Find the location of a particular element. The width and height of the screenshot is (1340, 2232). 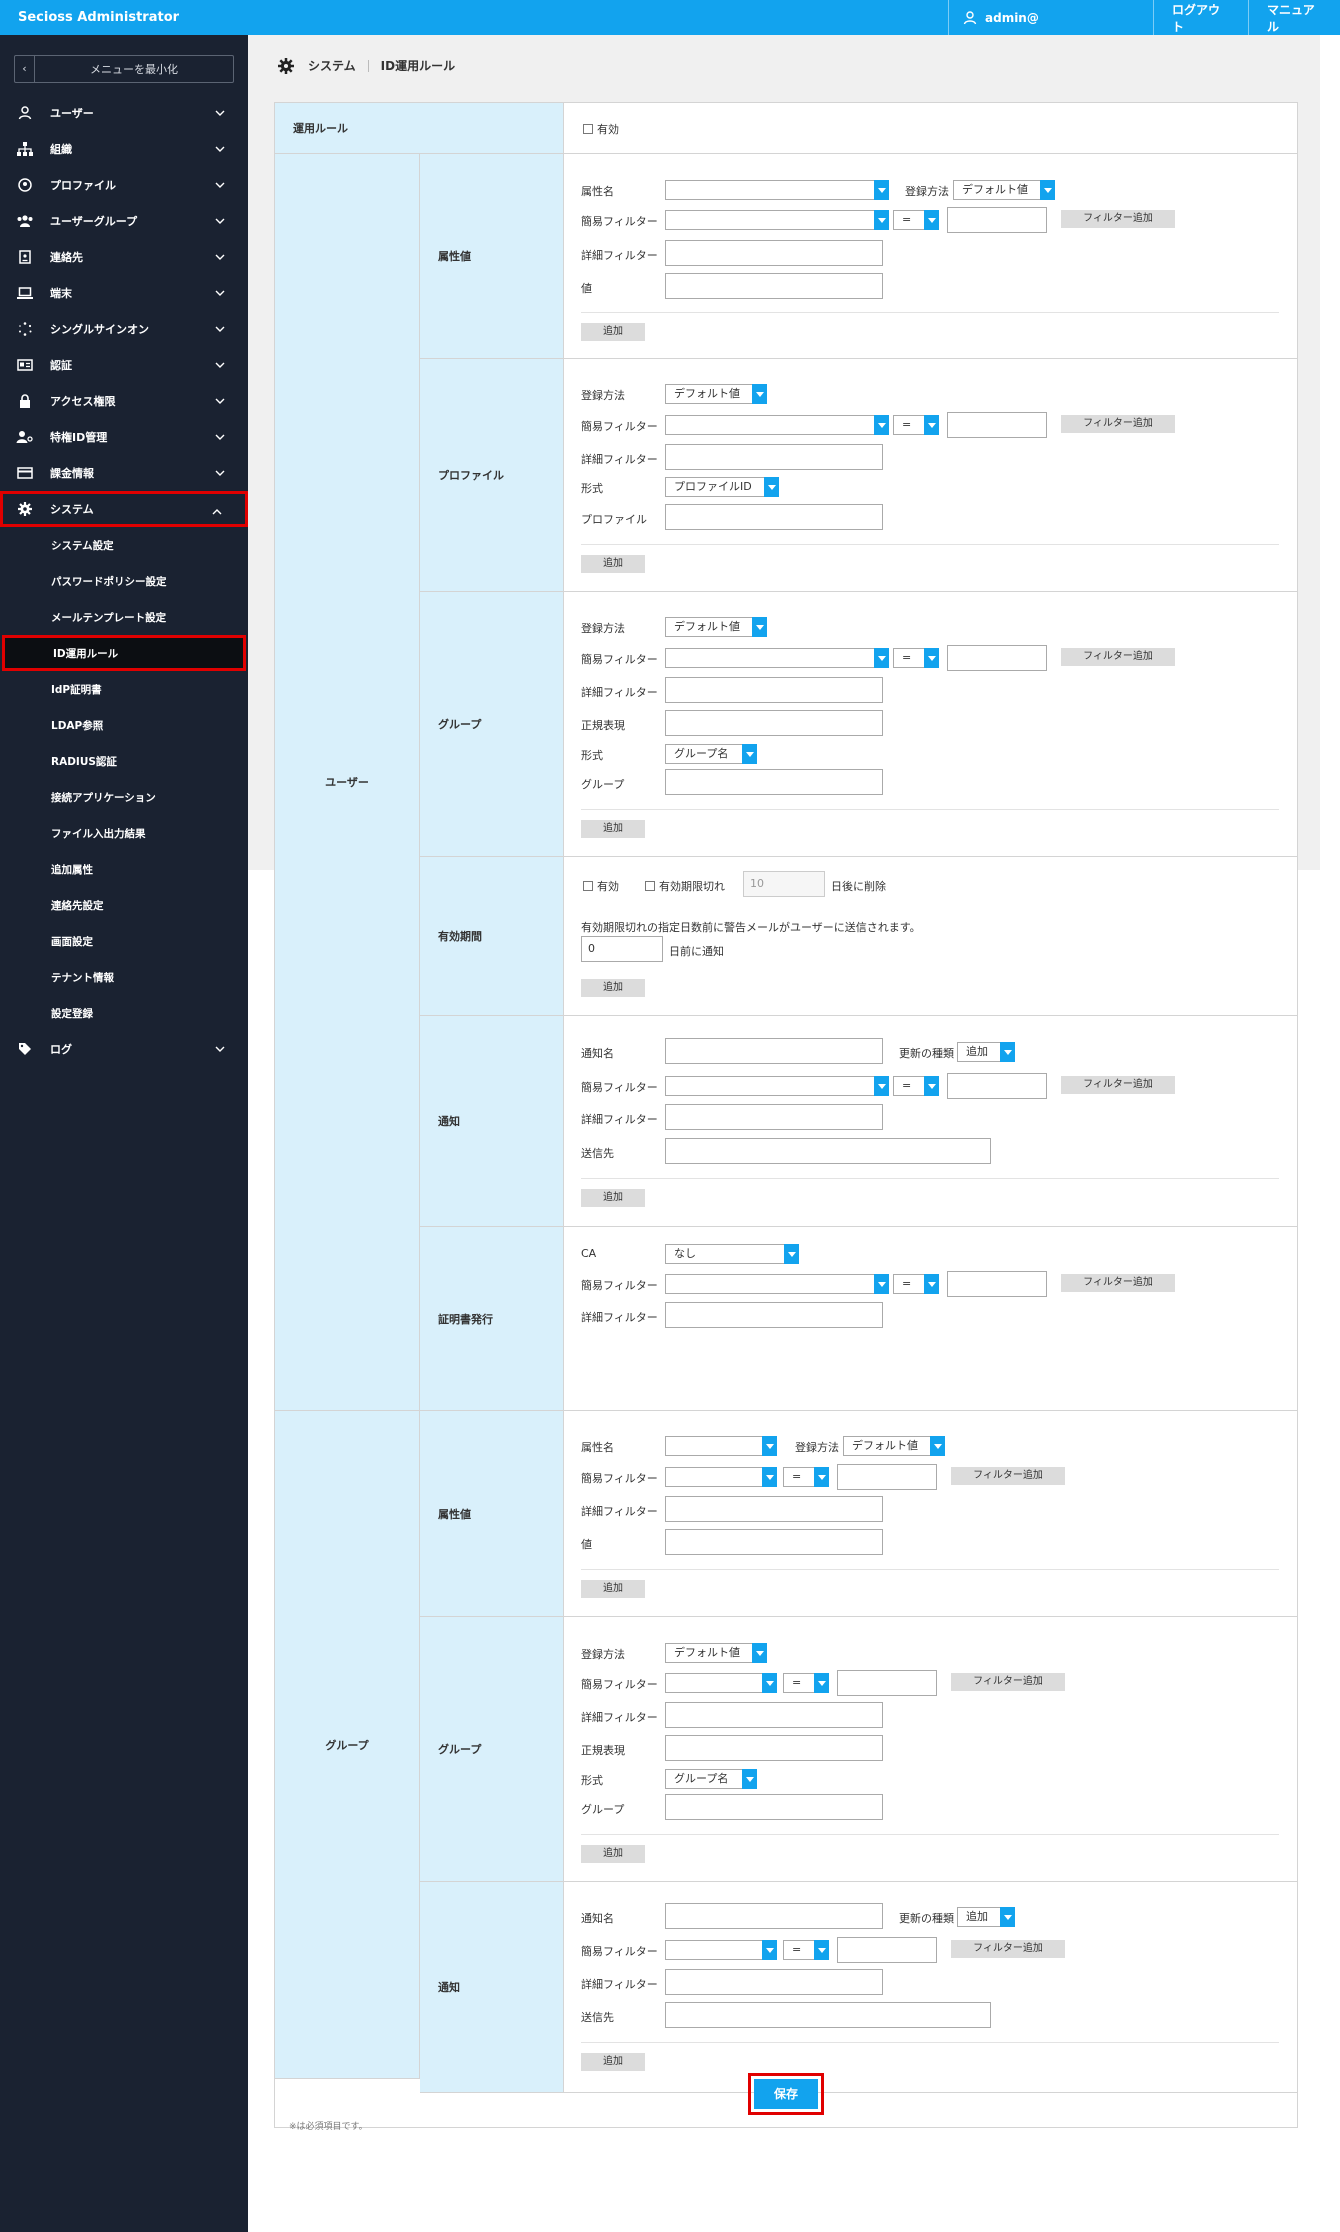

sidebar-item-devices: 端末 is located at coordinates (124, 293).